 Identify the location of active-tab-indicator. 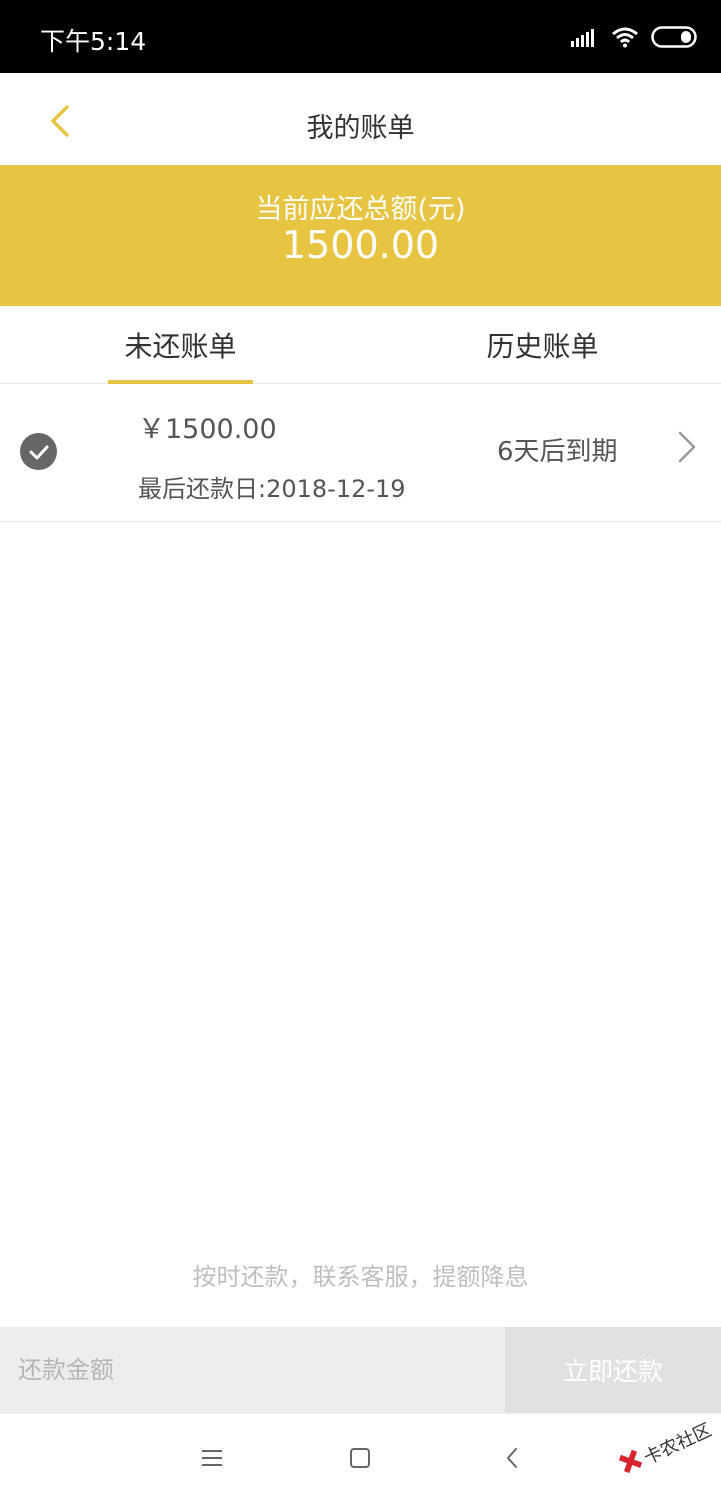
(180, 382).